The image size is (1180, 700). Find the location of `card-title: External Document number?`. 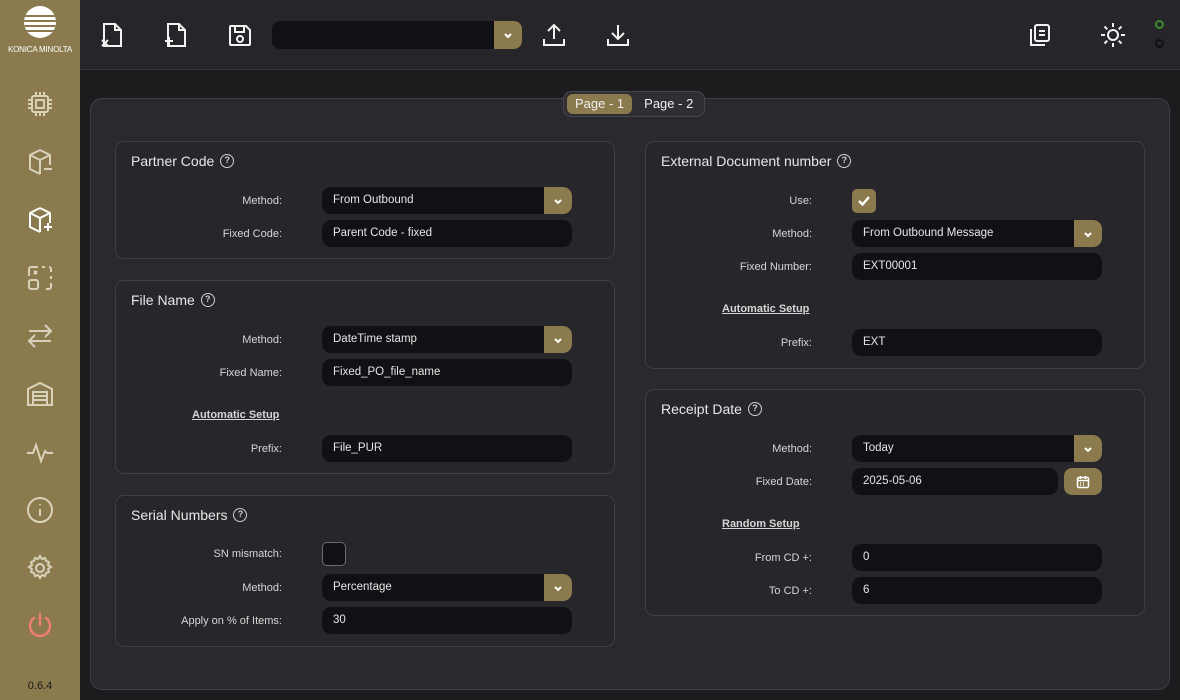

card-title: External Document number? is located at coordinates (756, 161).